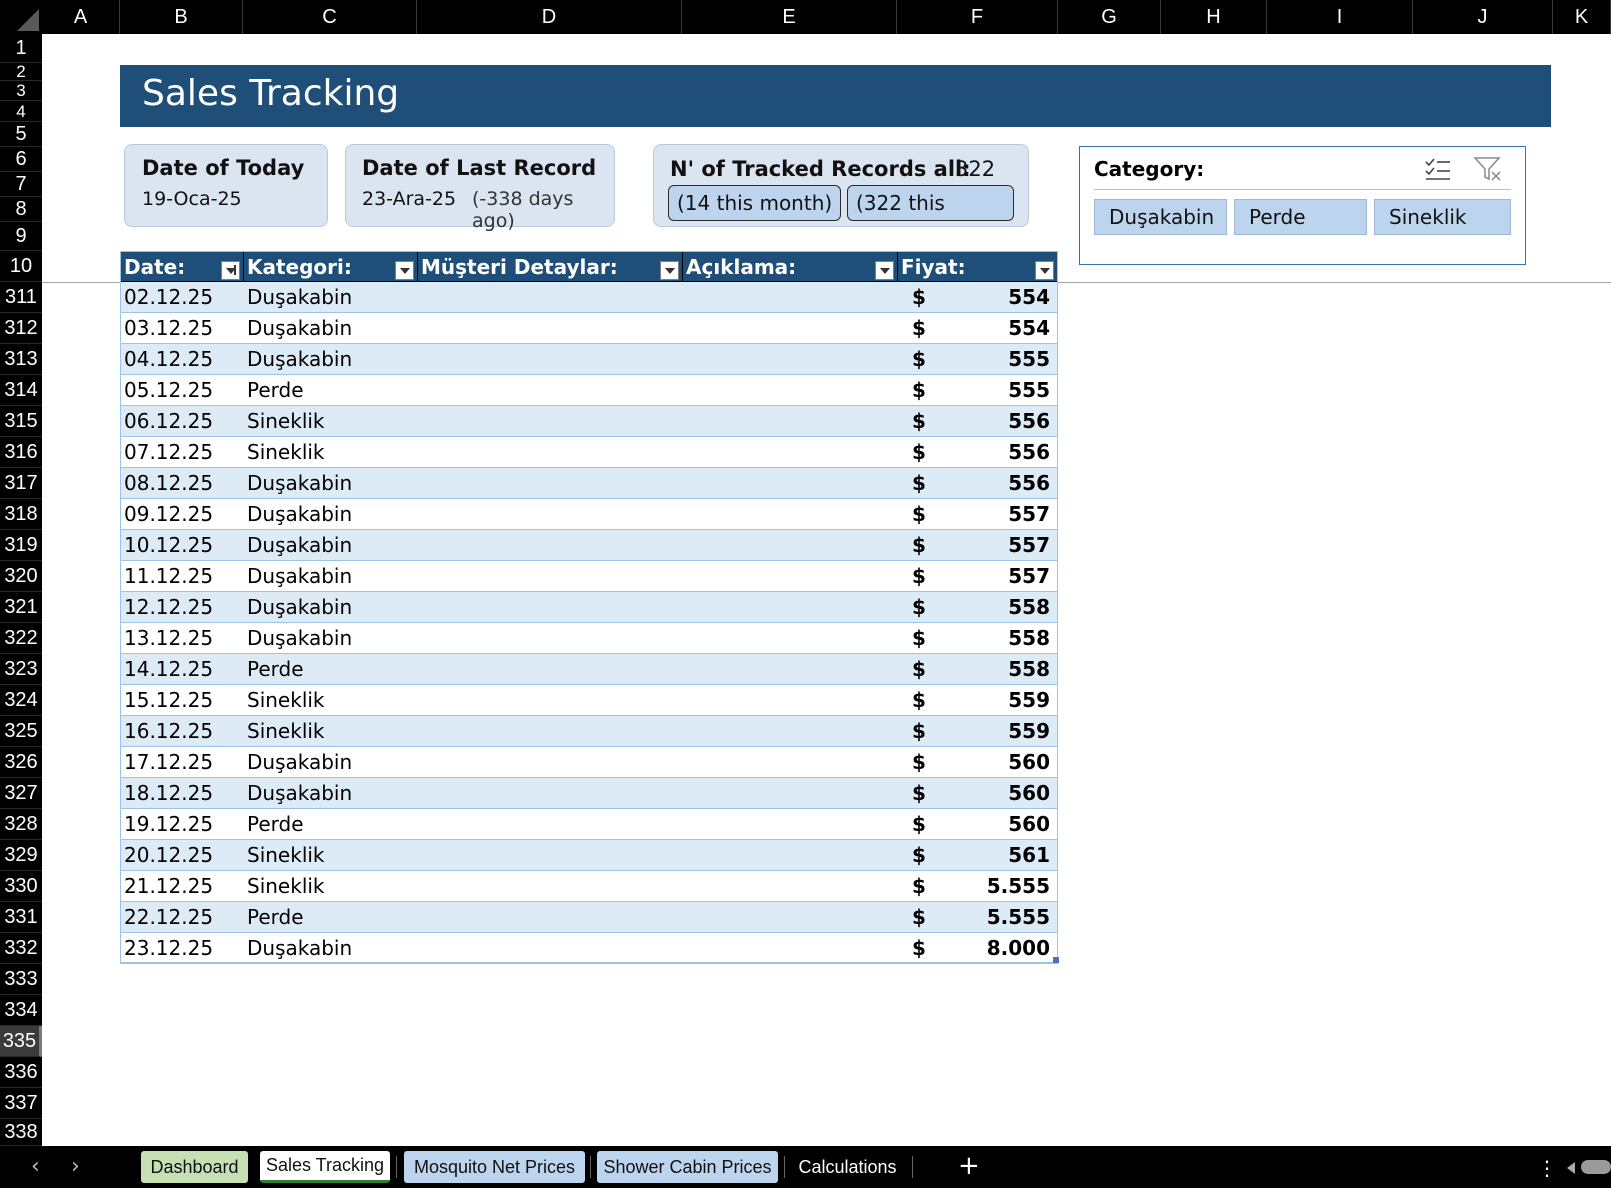 This screenshot has width=1611, height=1188. I want to click on row-header: 312, so click(21, 328).